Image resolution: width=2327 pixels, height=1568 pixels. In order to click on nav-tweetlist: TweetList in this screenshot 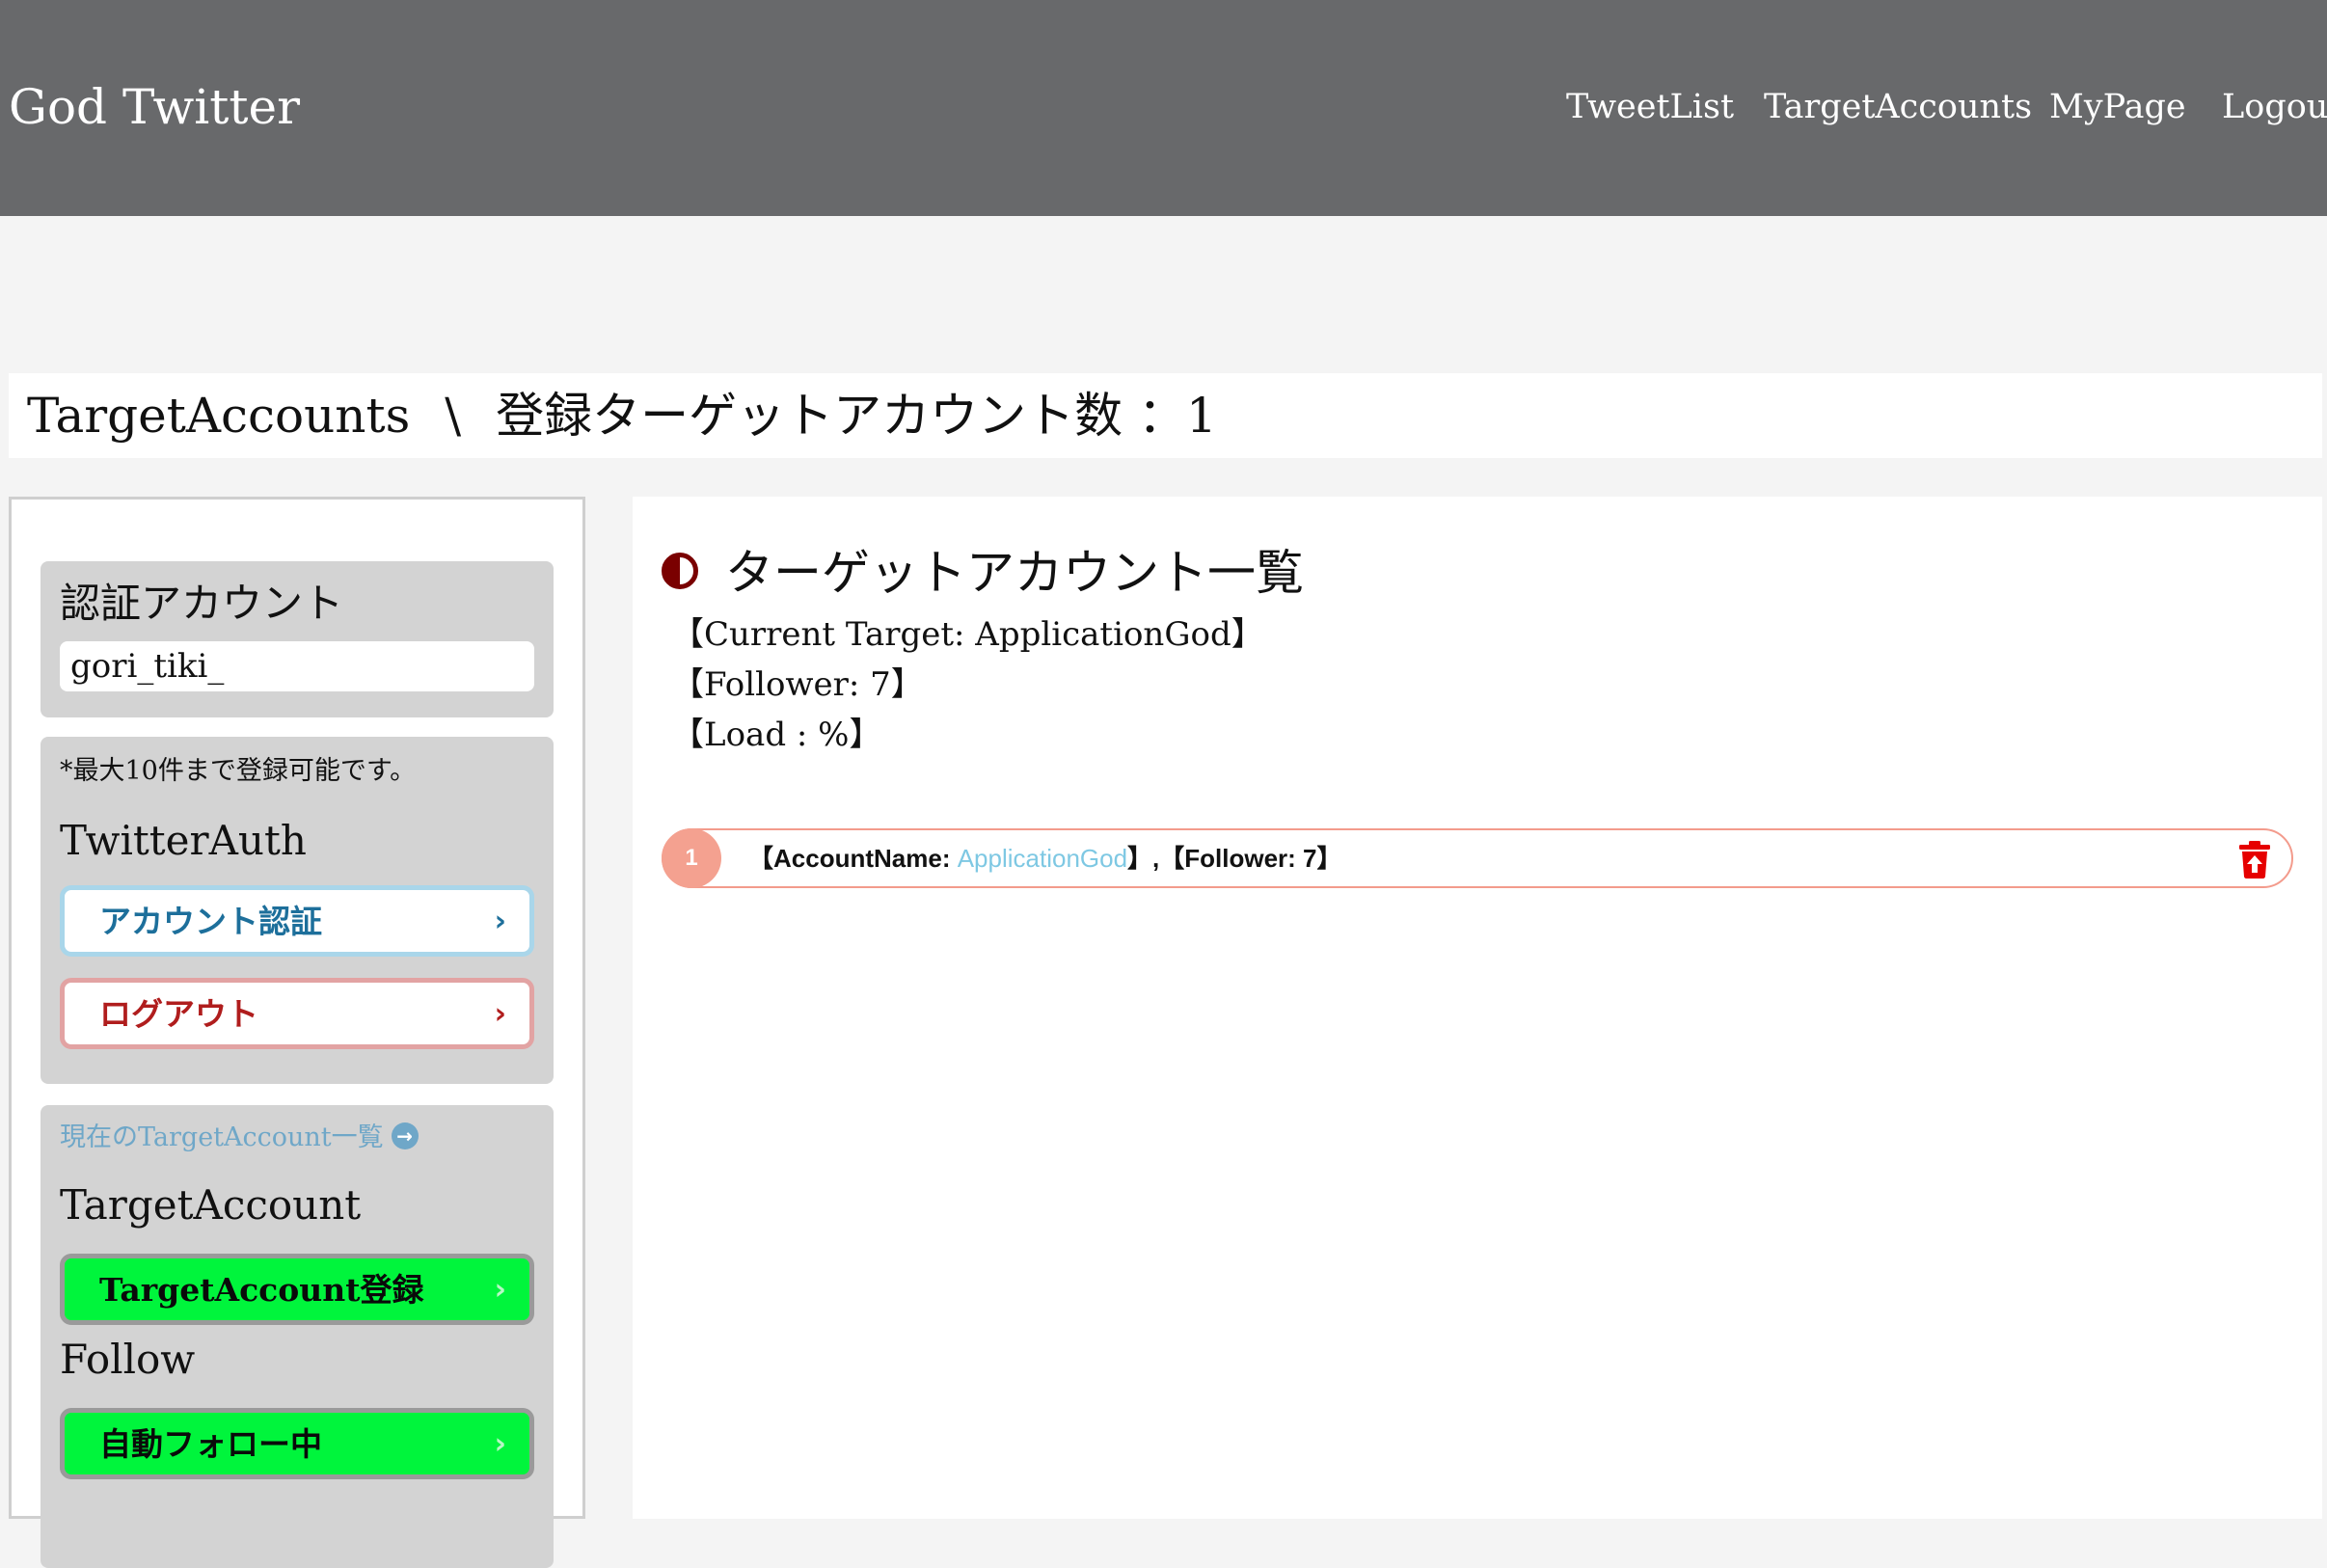, I will do `click(1650, 107)`.